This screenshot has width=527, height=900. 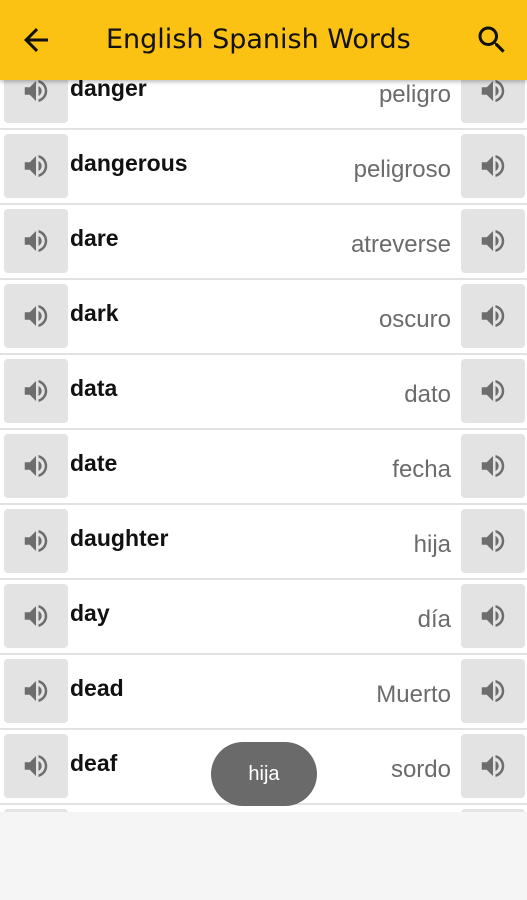 I want to click on toast-text: hija, so click(x=264, y=773).